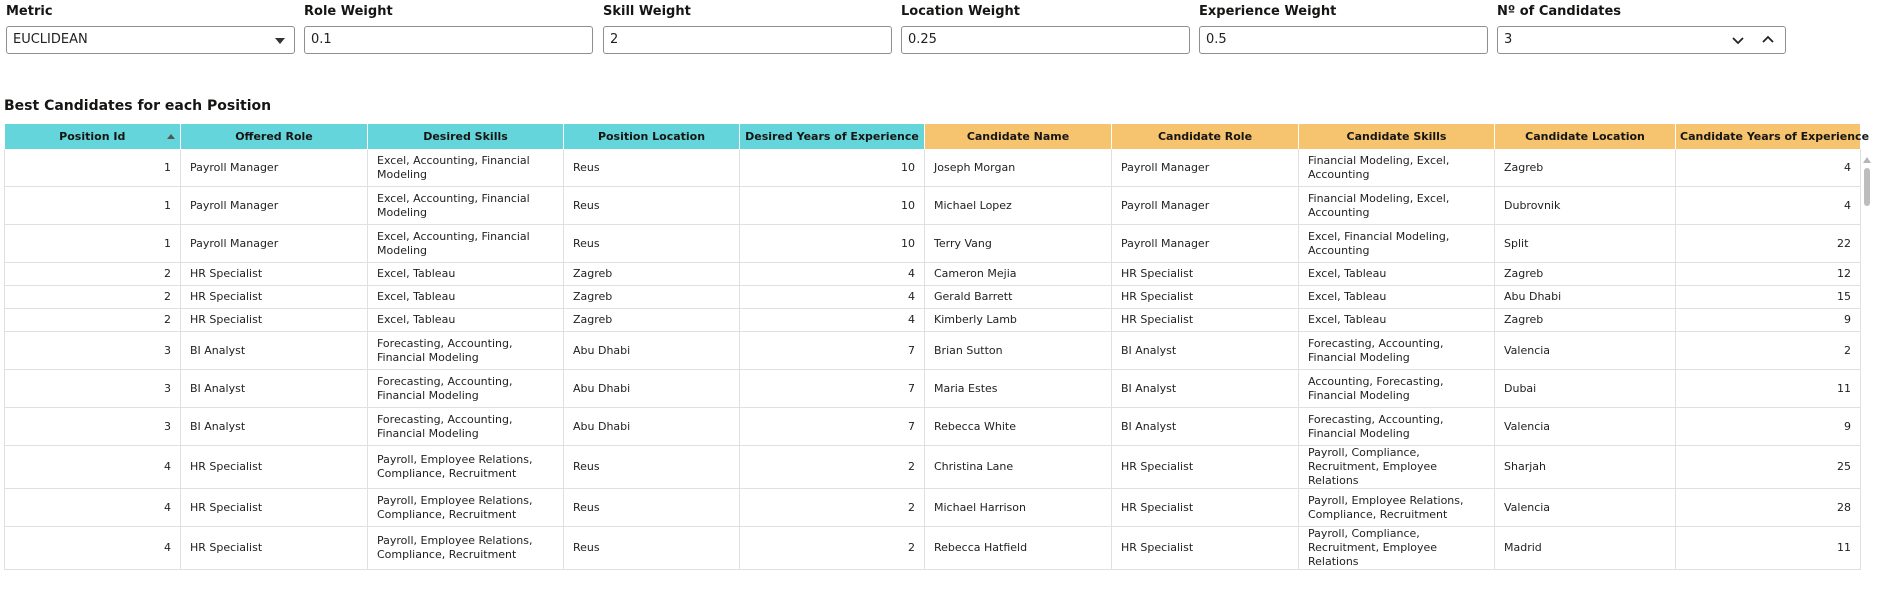 Image resolution: width=1877 pixels, height=596 pixels. I want to click on role-weight-input: 0.1, so click(448, 40).